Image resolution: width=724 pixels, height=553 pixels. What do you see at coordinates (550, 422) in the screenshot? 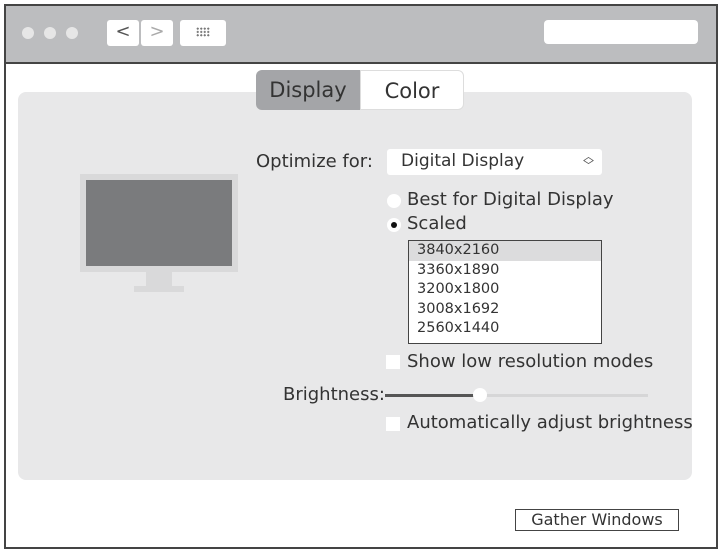
I see `auto-brightness-label: Automatically adjust brightness` at bounding box center [550, 422].